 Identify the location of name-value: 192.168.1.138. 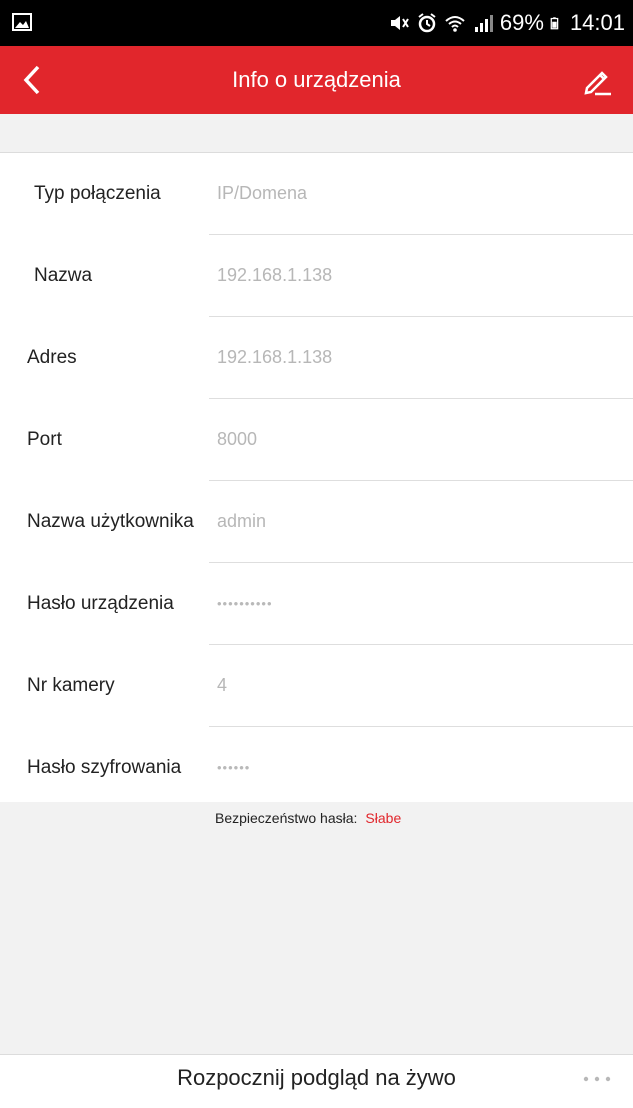
(275, 275).